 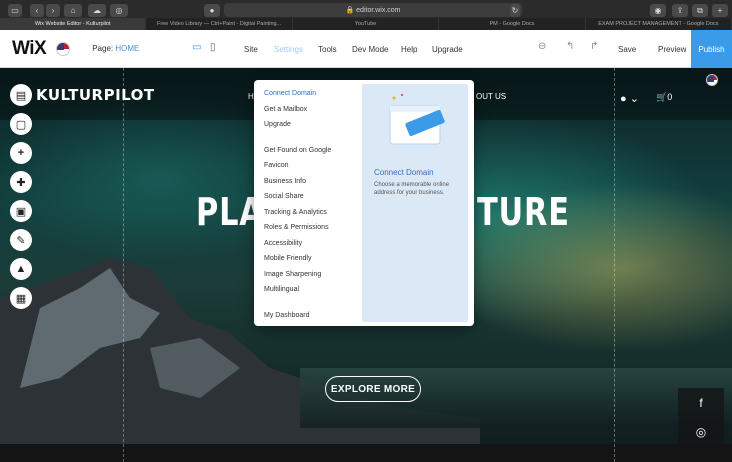 What do you see at coordinates (21, 269) in the screenshot?
I see `store-icon: ▲` at bounding box center [21, 269].